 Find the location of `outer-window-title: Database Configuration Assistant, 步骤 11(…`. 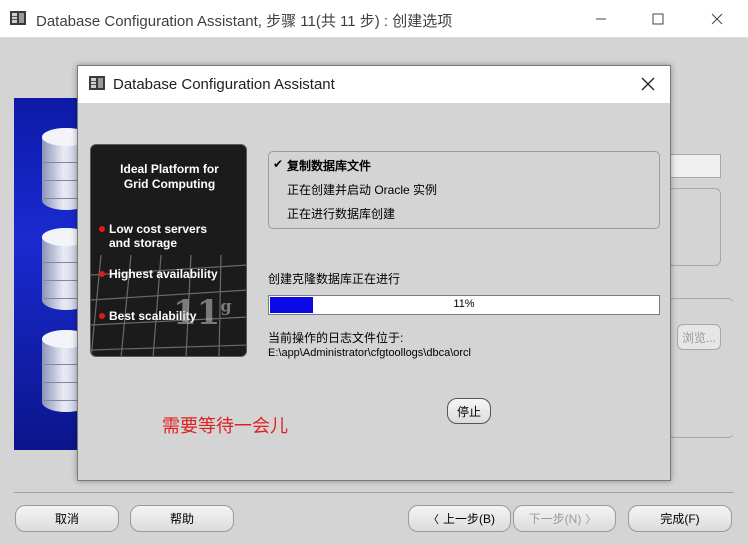

outer-window-title: Database Configuration Assistant, 步骤 11(… is located at coordinates (244, 21).